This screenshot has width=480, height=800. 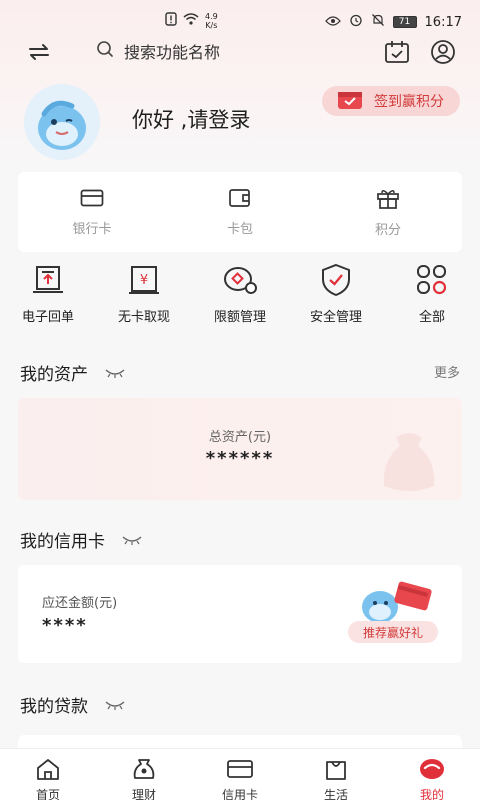 I want to click on credit-section-header: 我的信用卡, so click(x=81, y=539).